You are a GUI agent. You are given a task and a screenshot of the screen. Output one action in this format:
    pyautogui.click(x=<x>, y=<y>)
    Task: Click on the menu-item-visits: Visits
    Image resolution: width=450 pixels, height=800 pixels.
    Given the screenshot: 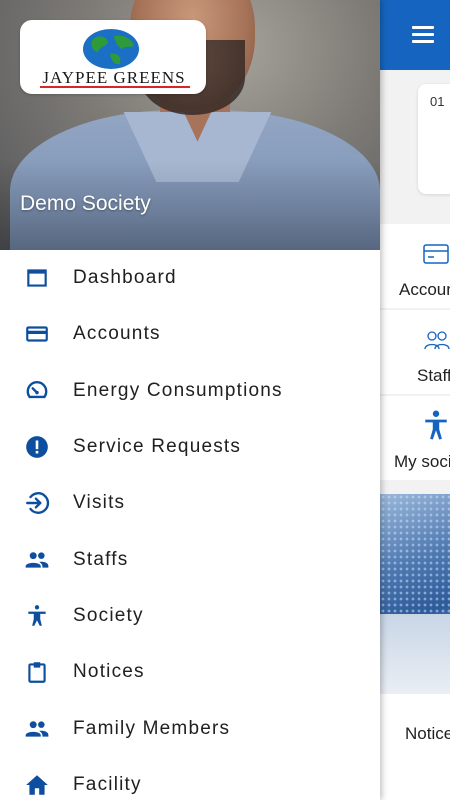 What is the action you would take?
    pyautogui.click(x=190, y=503)
    